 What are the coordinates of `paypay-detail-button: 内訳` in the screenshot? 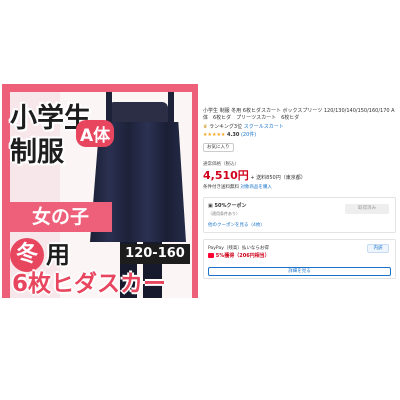 It's located at (378, 248).